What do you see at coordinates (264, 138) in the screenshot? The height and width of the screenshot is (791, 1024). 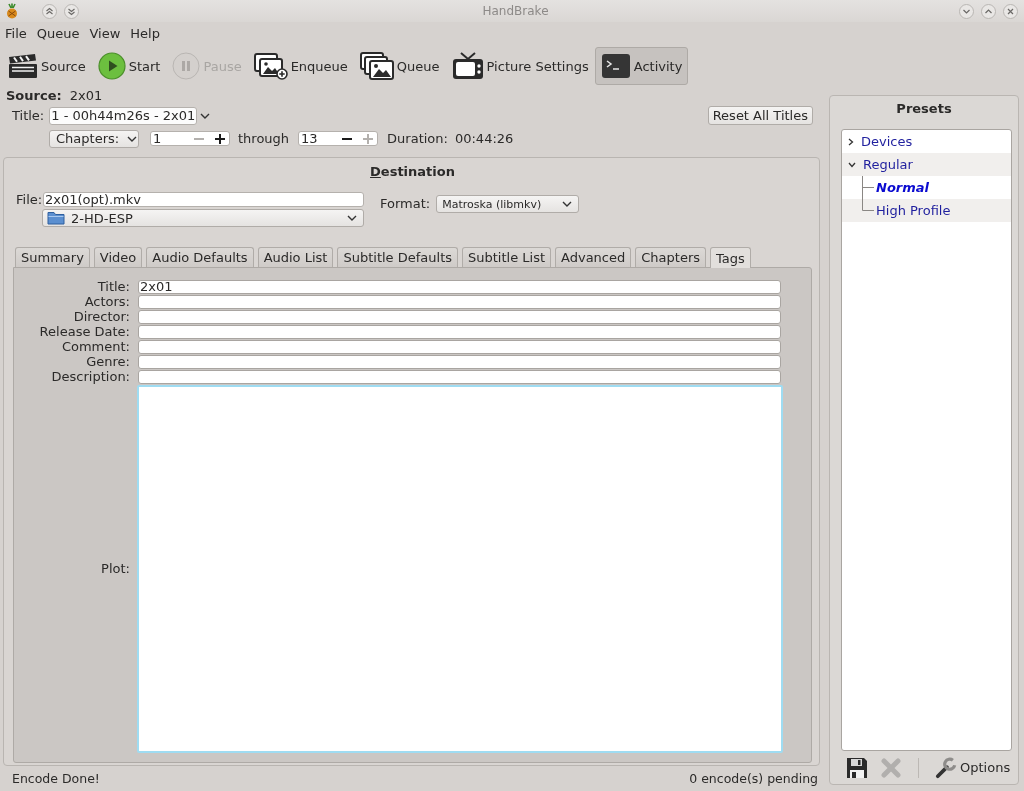 I see `through-label: through` at bounding box center [264, 138].